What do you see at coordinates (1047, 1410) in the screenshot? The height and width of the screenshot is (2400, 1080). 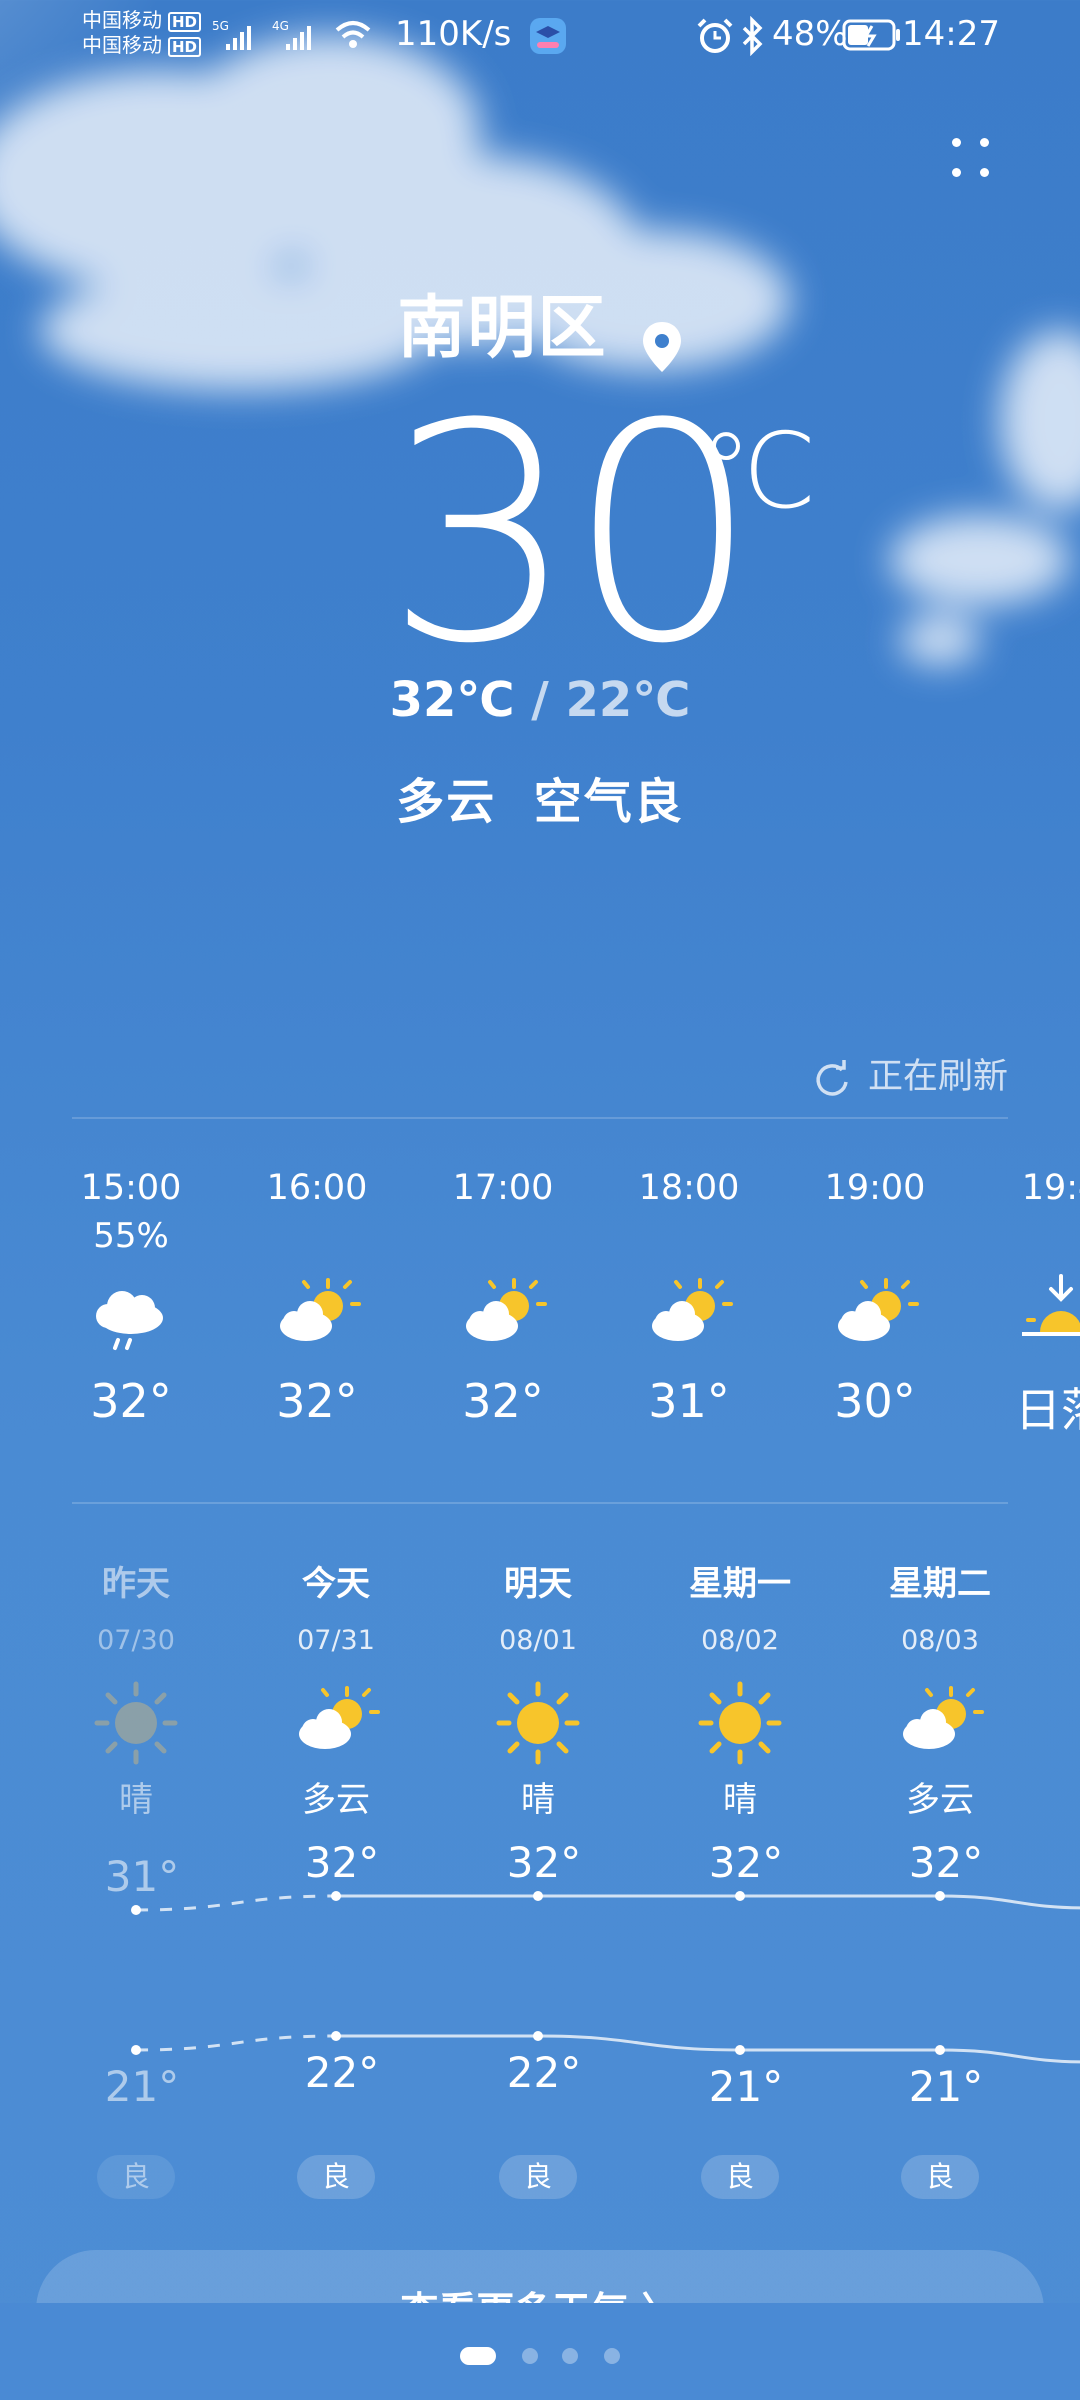 I see `hourly-temp: 日落` at bounding box center [1047, 1410].